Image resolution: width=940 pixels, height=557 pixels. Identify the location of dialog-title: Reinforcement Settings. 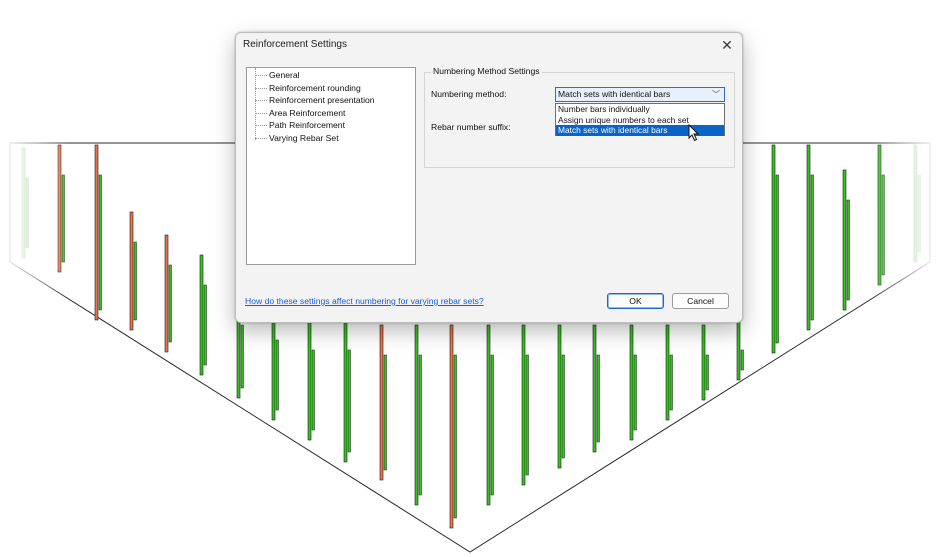
(295, 44).